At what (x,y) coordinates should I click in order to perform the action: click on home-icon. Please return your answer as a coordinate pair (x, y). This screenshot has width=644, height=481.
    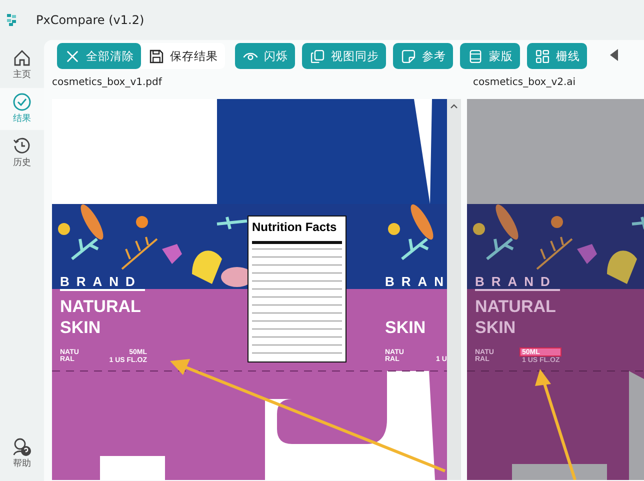
    Looking at the image, I should click on (22, 58).